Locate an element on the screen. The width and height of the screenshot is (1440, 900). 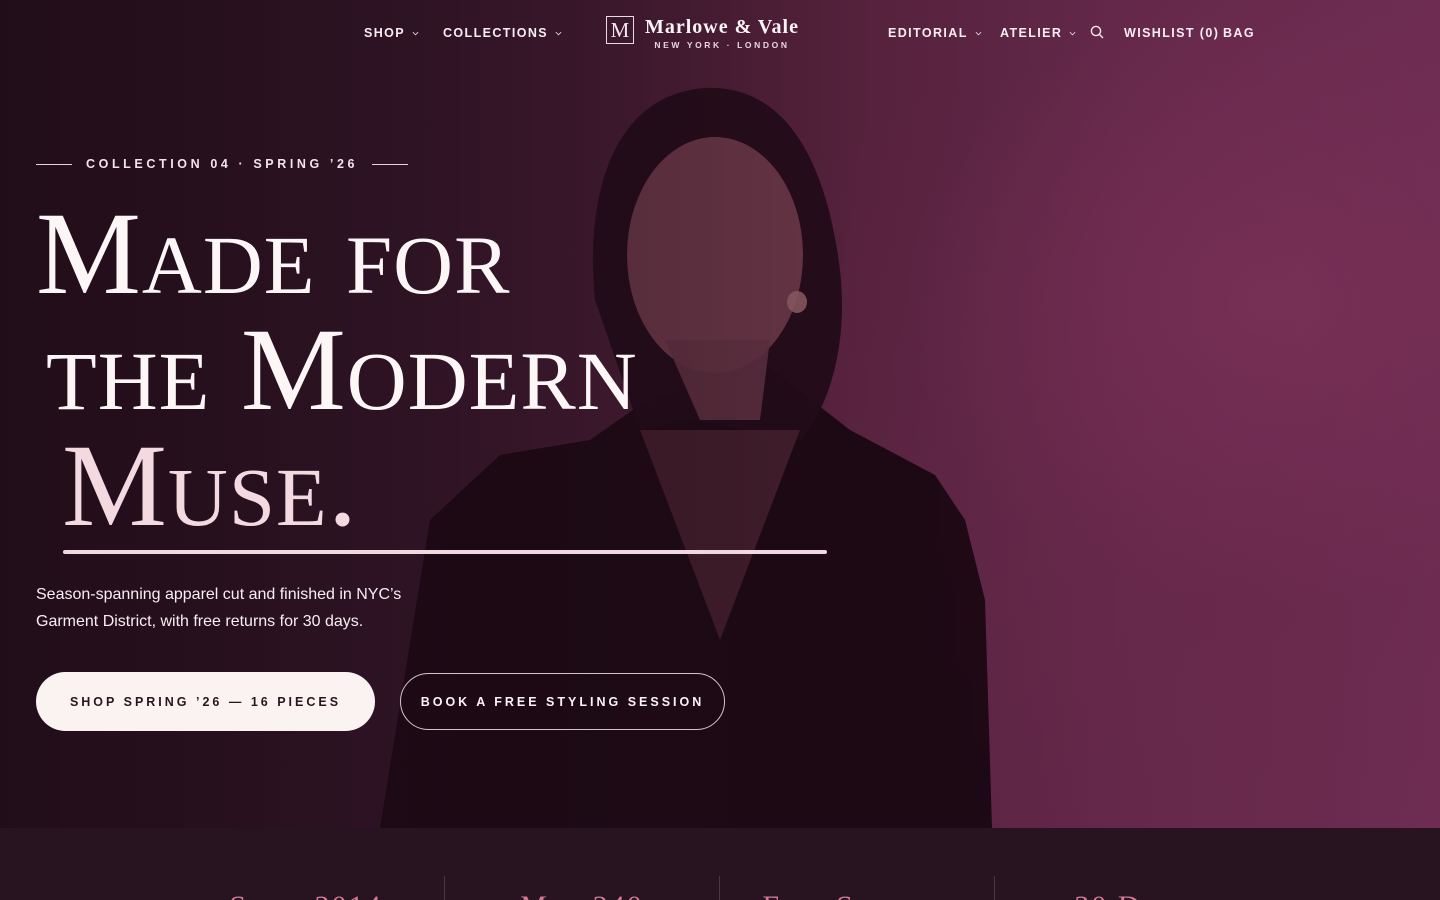
nav-bag-label: BAG is located at coordinates (1239, 33).